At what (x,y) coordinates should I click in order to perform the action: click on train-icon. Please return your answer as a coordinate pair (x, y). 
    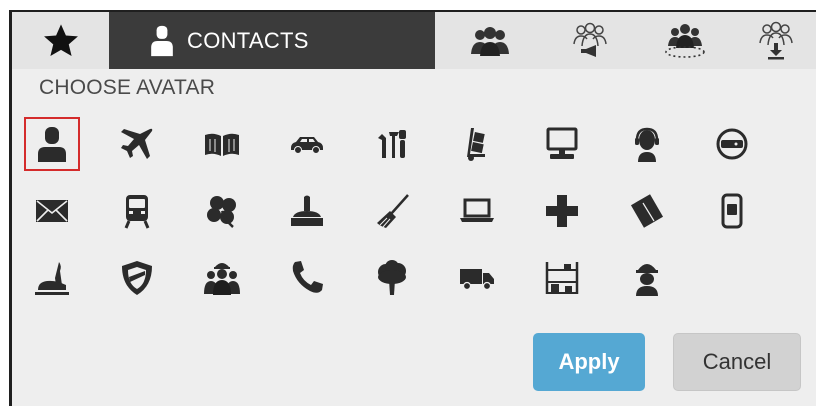
    Looking at the image, I should click on (137, 212).